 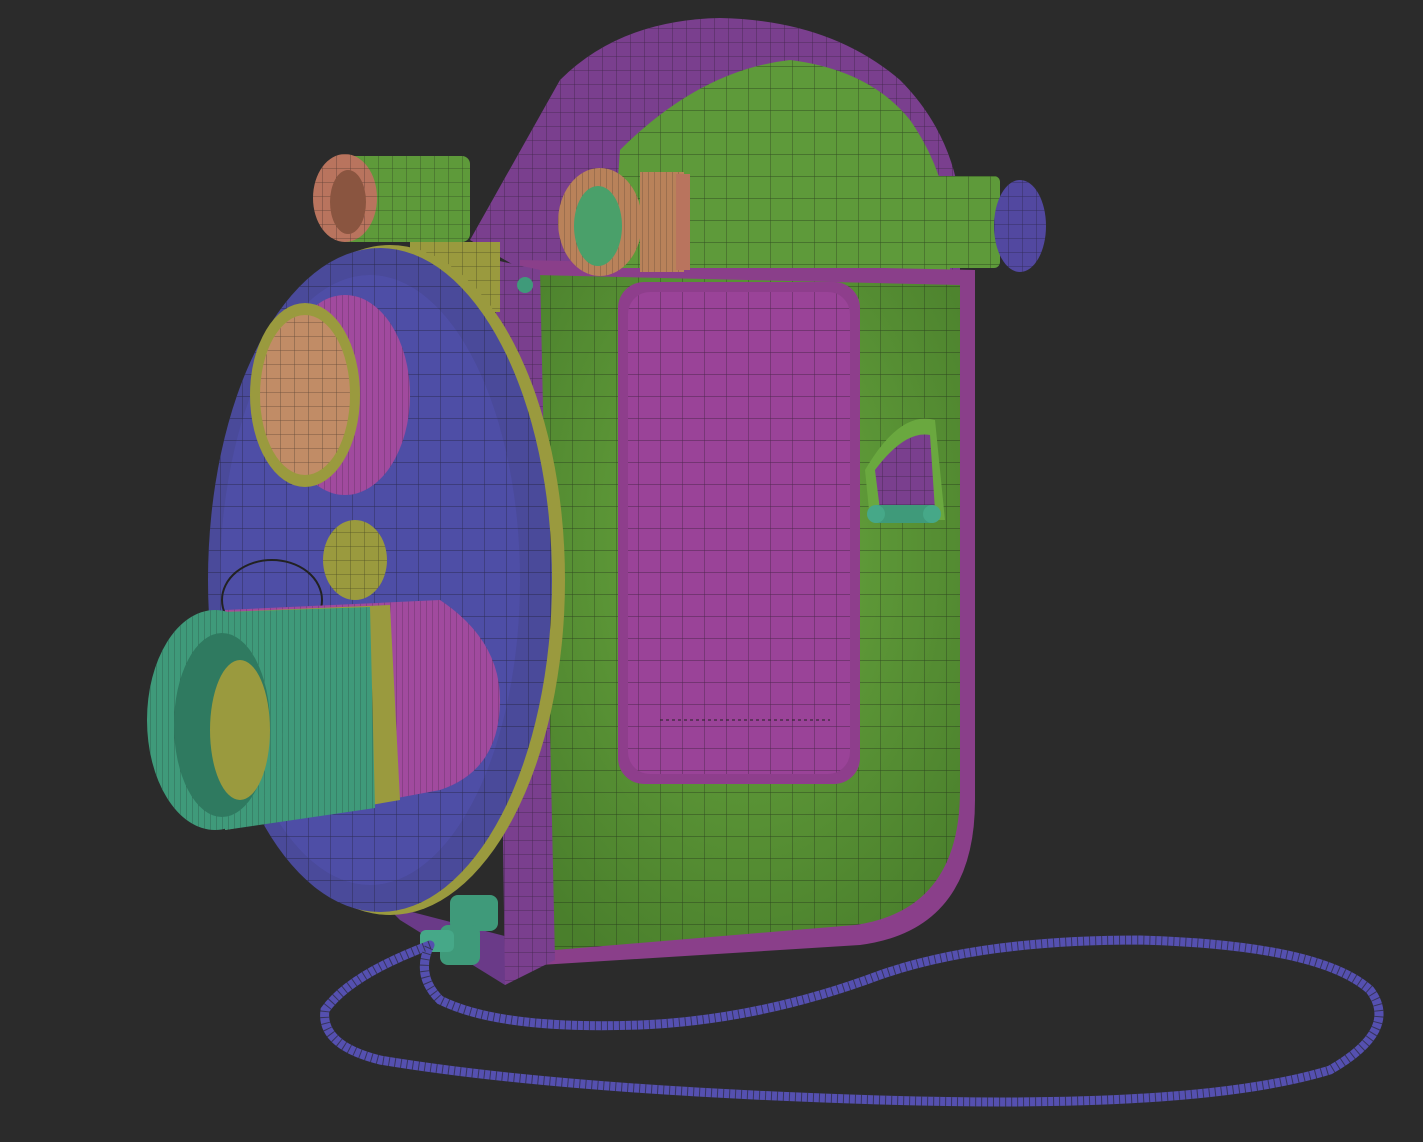 I want to click on top-left-tube, so click(x=391, y=198).